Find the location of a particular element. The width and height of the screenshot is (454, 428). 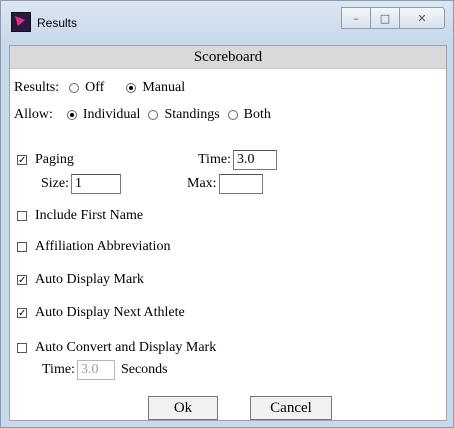

paging-size-label: Size: is located at coordinates (55, 183).